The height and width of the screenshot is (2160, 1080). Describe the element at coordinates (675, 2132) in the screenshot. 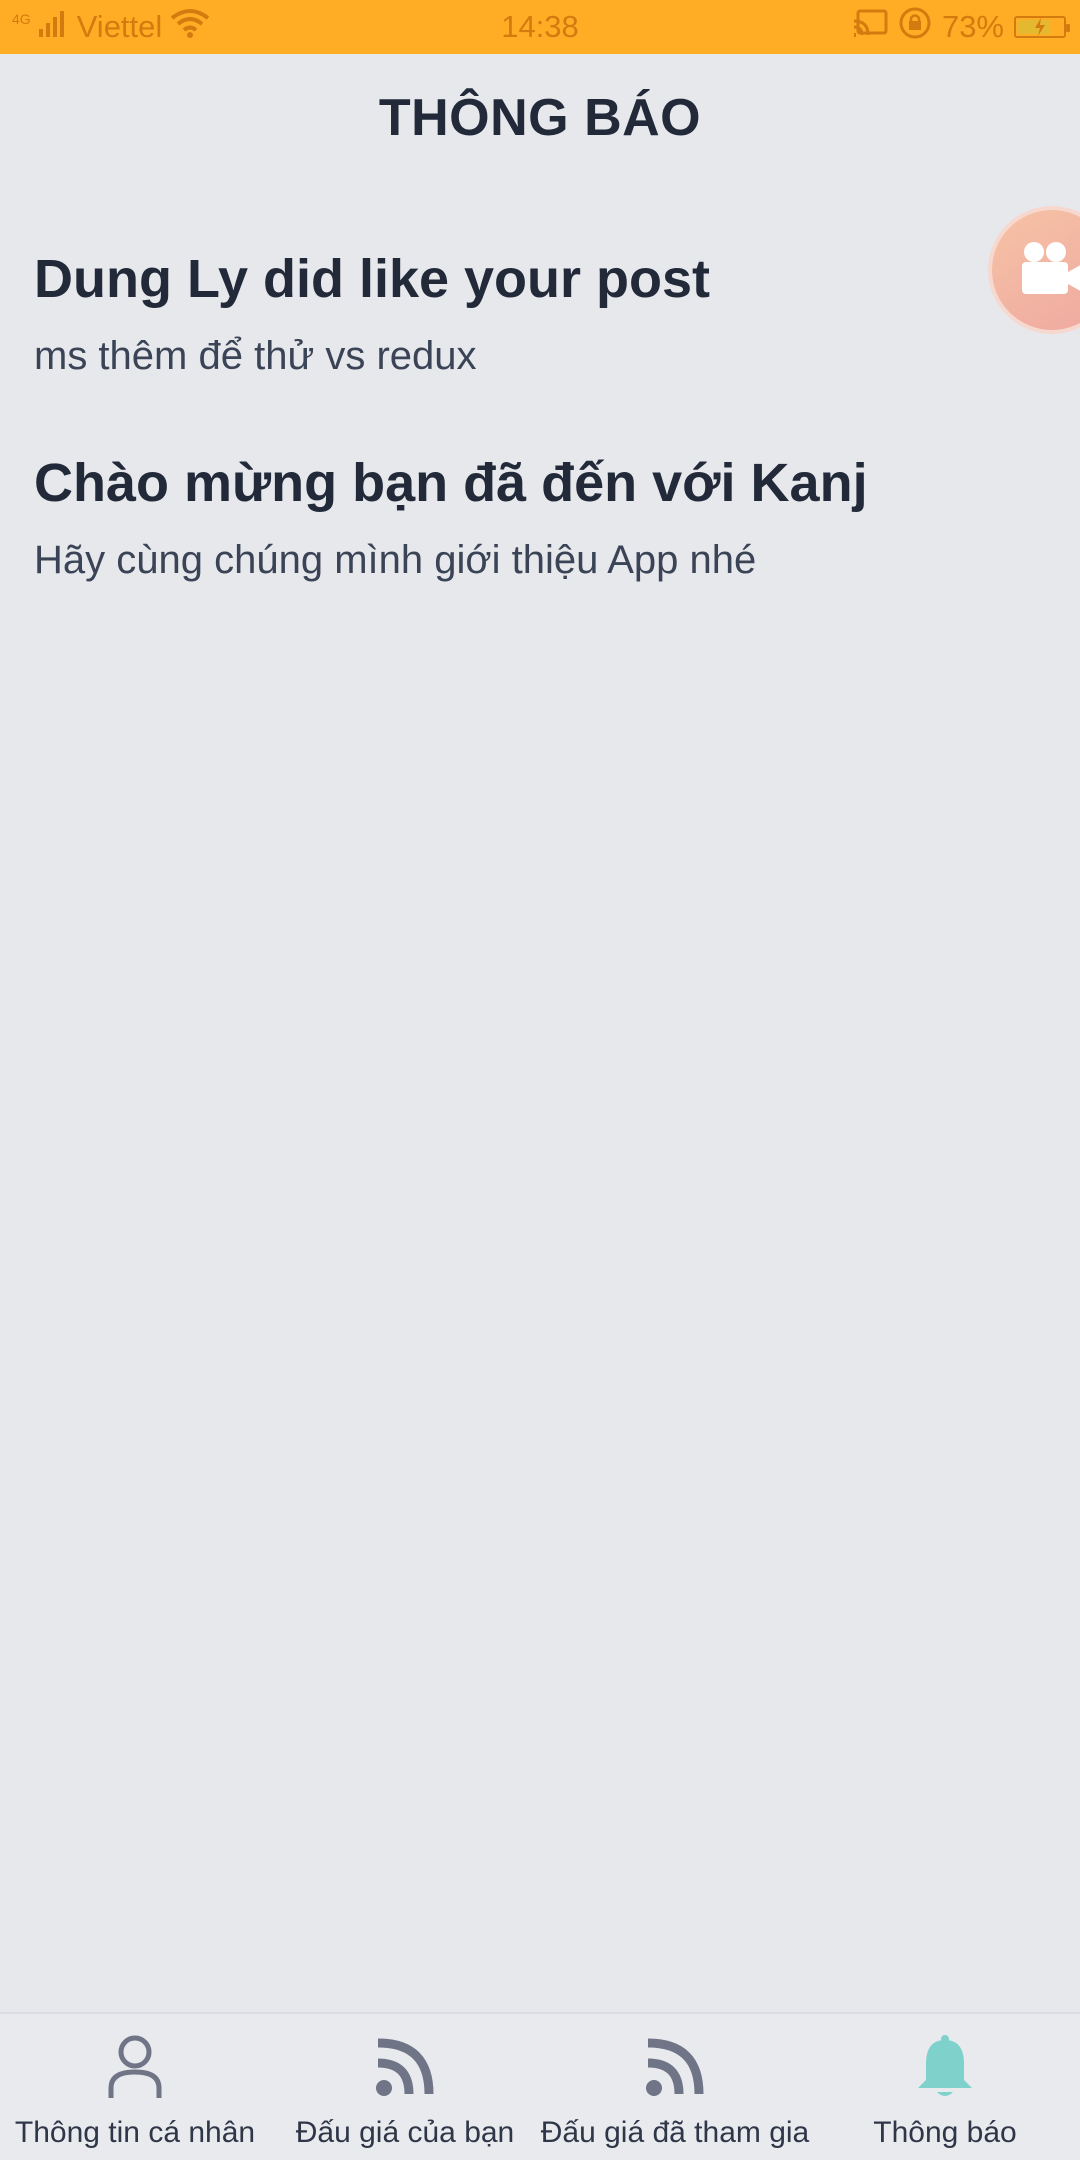

I see `nav-label-joined-auctions: Đấu giá đã tham gia` at that location.